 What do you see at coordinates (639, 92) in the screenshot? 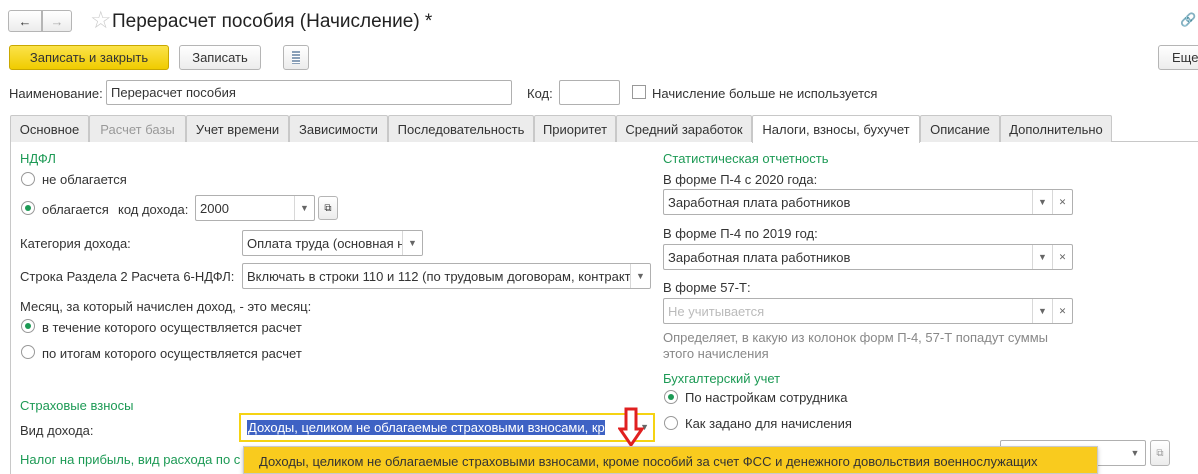
I see `unused-checkbox` at bounding box center [639, 92].